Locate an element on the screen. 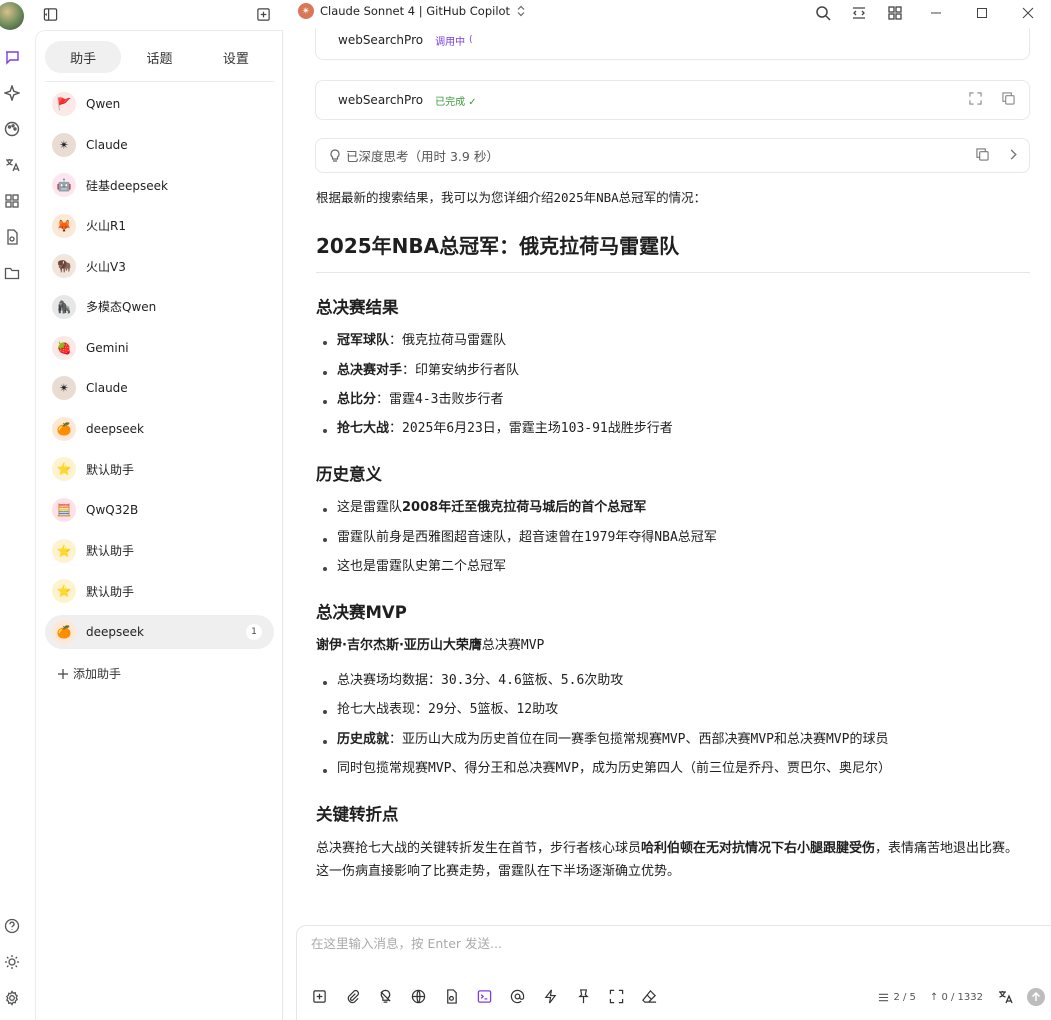 The height and width of the screenshot is (1020, 1051). token-counter: ↑ 0 / 1332 is located at coordinates (956, 997).